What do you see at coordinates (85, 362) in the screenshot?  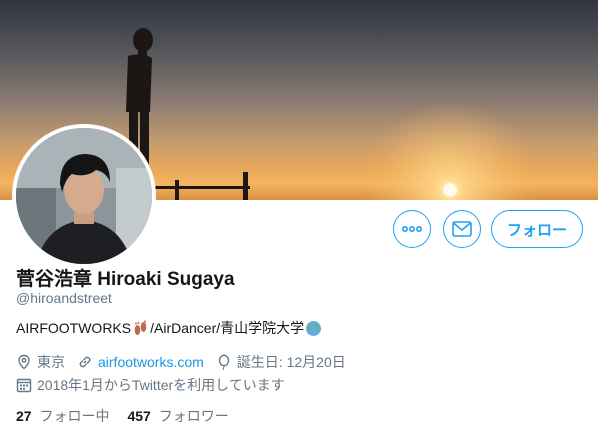 I see `link-icon` at bounding box center [85, 362].